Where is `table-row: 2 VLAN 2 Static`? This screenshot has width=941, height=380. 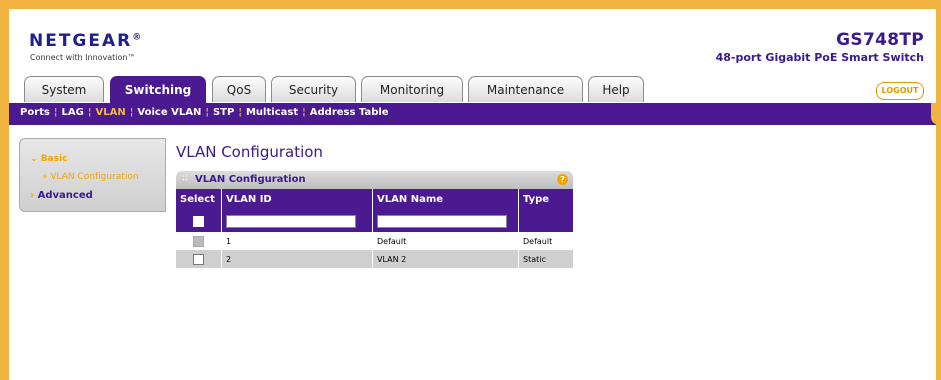 table-row: 2 VLAN 2 Static is located at coordinates (374, 259).